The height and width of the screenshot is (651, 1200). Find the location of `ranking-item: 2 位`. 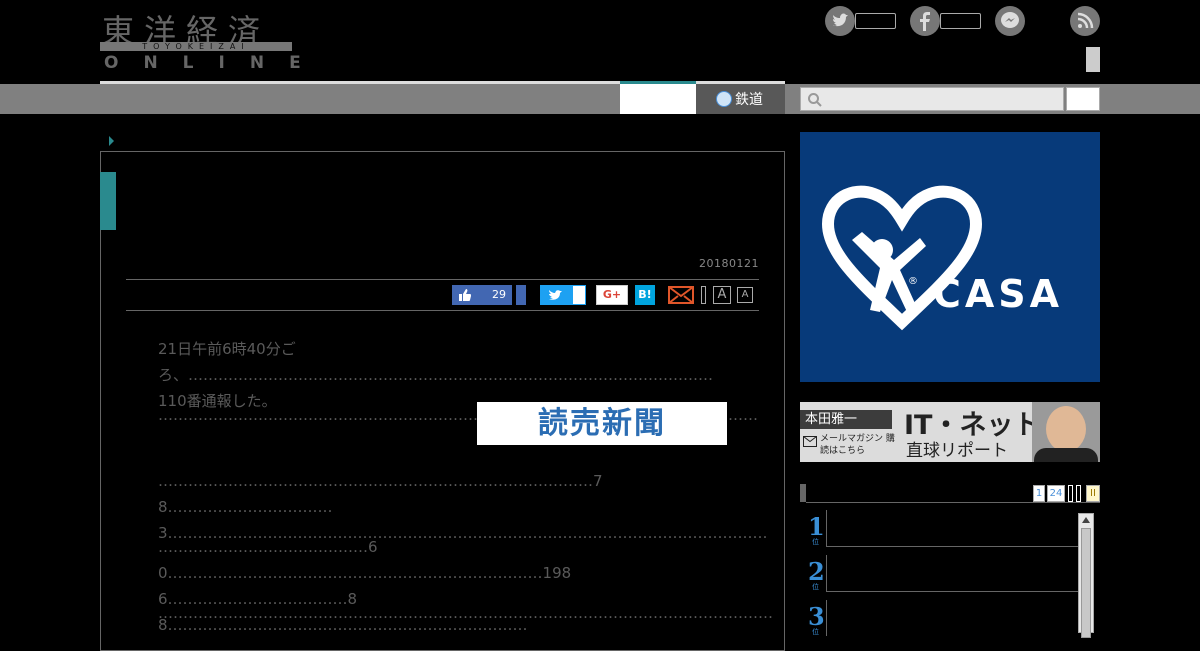

ranking-item: 2 位 is located at coordinates (942, 577).